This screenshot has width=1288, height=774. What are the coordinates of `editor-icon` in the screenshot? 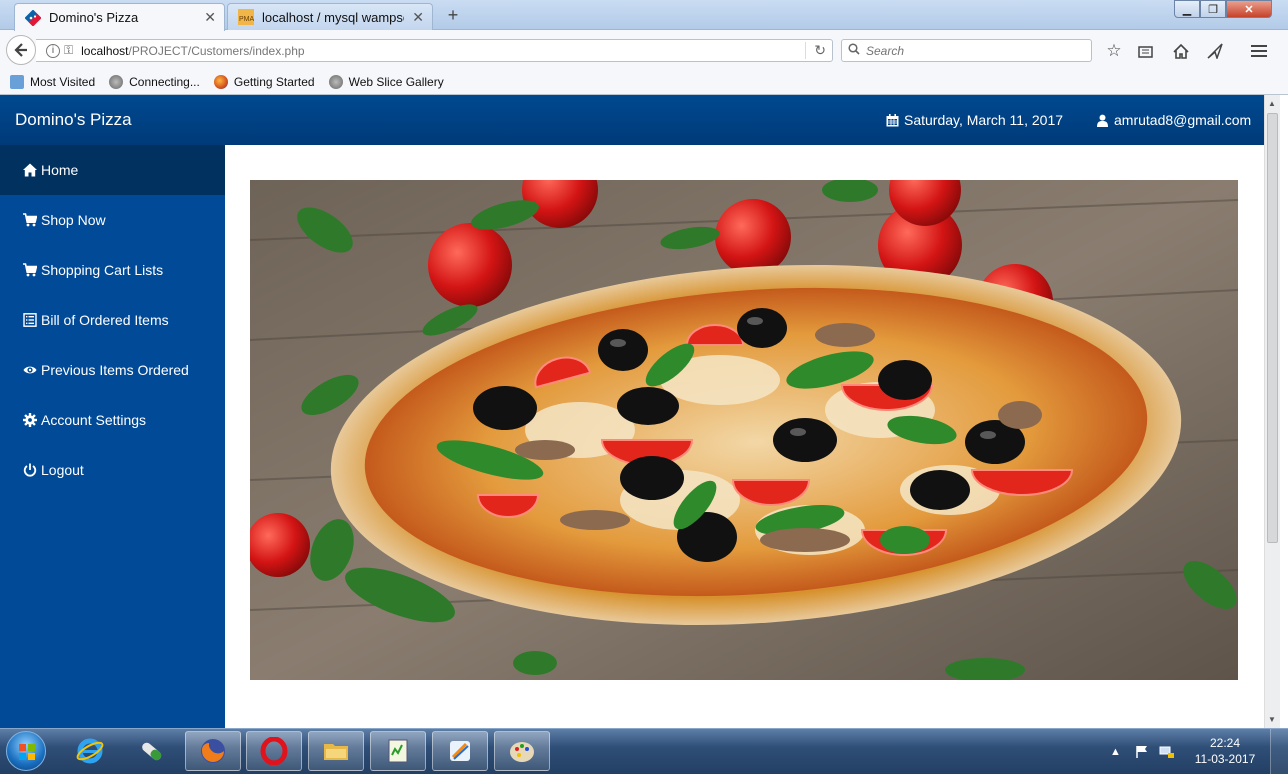 It's located at (460, 751).